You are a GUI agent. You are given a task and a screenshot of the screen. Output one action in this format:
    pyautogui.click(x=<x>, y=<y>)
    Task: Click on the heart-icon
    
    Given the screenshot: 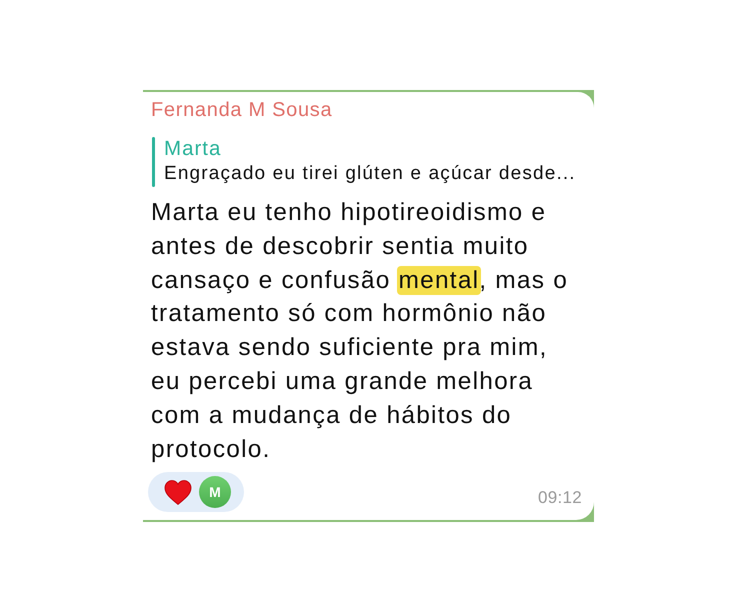 What is the action you would take?
    pyautogui.click(x=178, y=492)
    